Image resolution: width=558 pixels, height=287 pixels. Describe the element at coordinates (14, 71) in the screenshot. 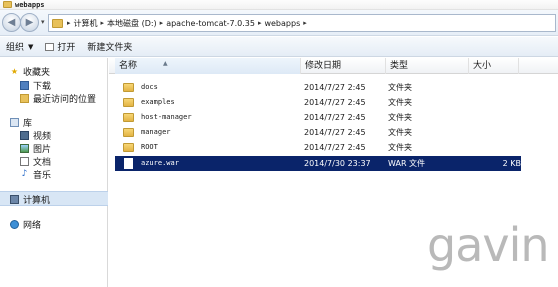

I see `star-icon: ★` at that location.